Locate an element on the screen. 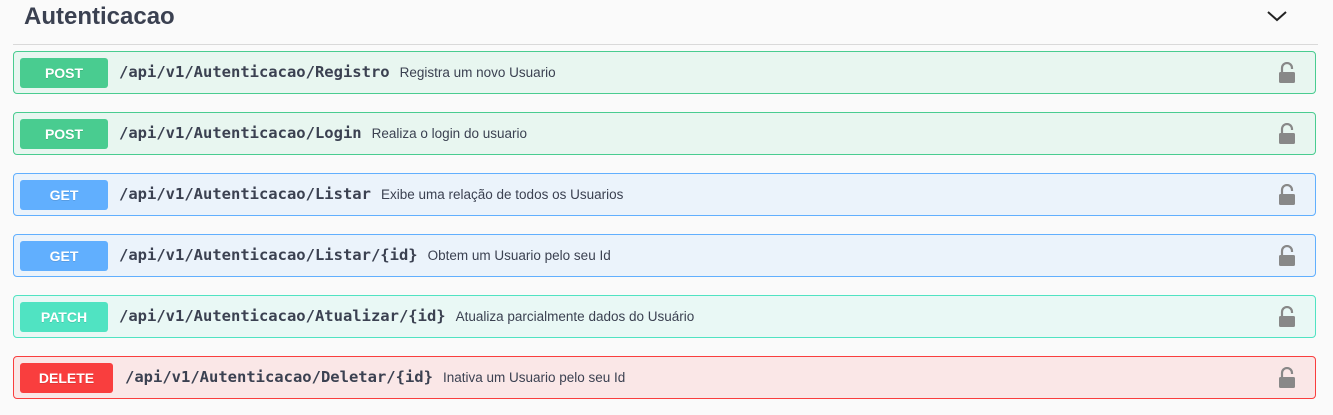 This screenshot has height=415, width=1333. operation-path-text: /api/v1/Autenticacao/Login is located at coordinates (240, 133).